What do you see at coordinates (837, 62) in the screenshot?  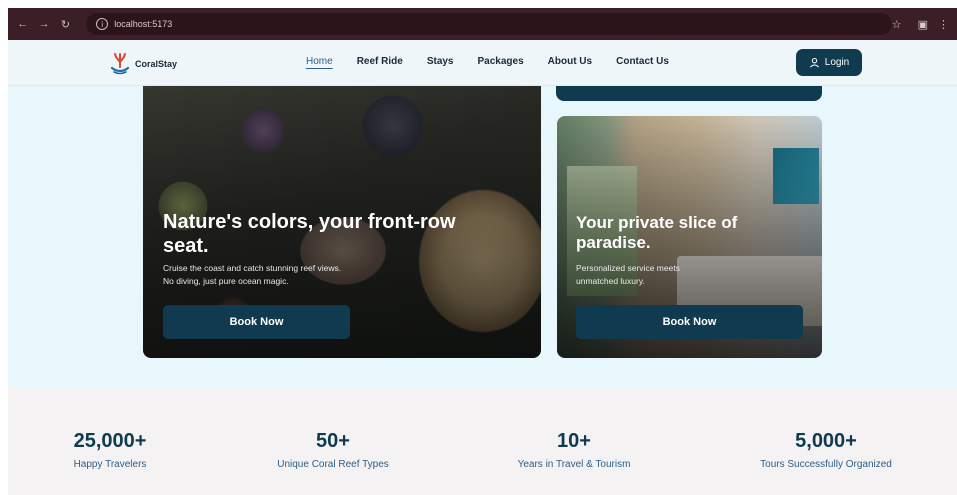 I see `login-label: Login` at bounding box center [837, 62].